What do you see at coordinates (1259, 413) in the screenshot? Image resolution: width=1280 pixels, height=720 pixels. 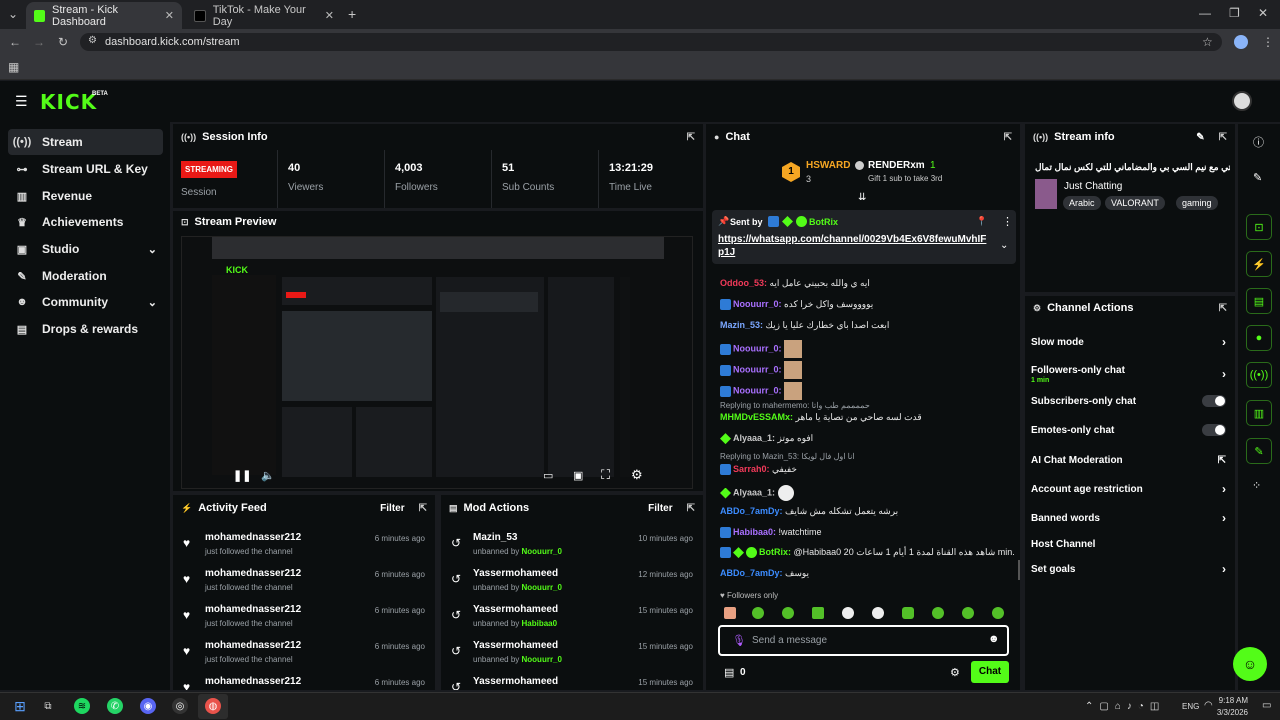 I see `rail-list-icon: ▥` at bounding box center [1259, 413].